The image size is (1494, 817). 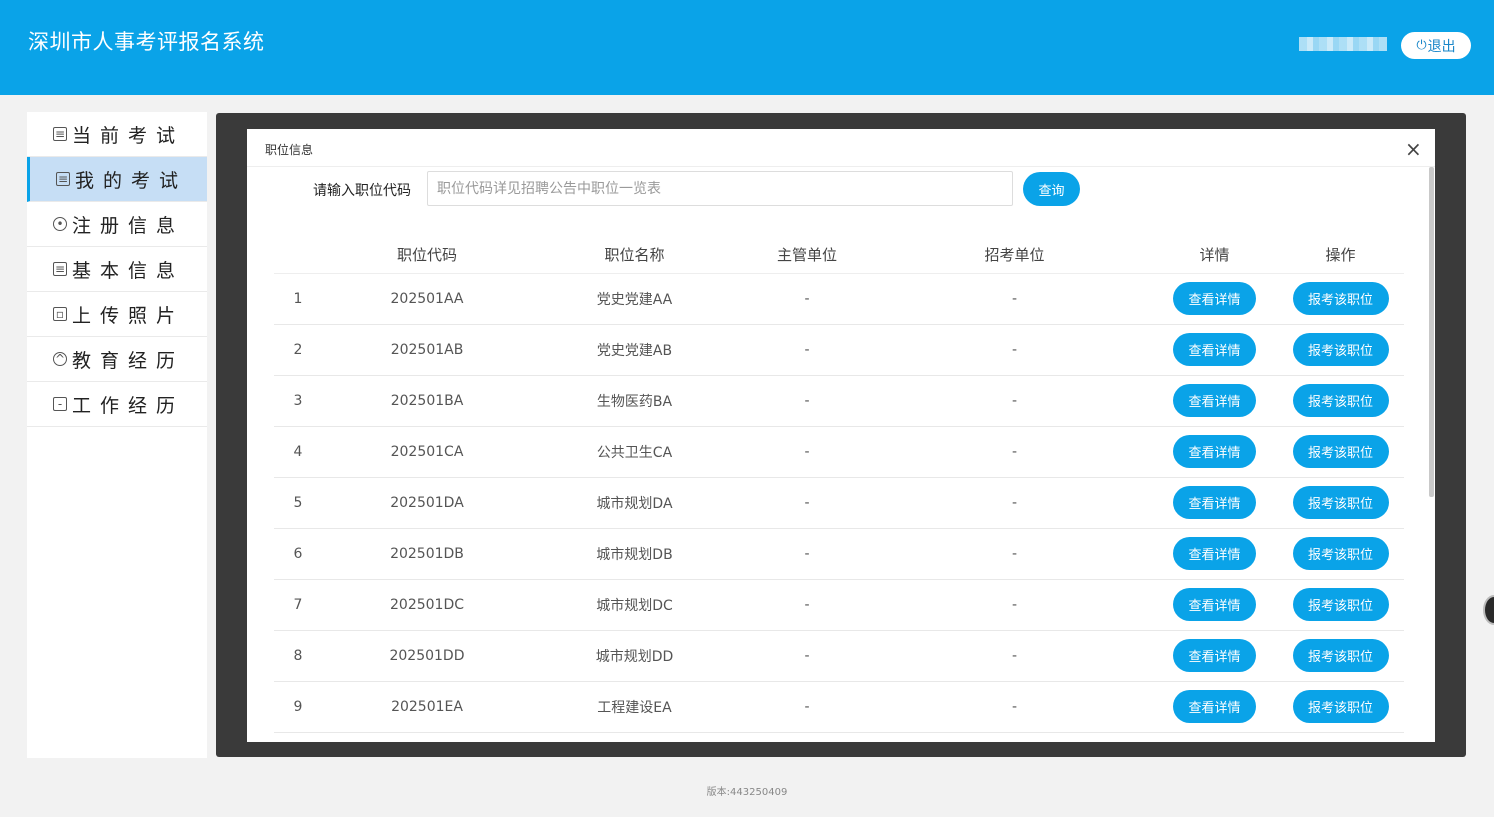 I want to click on row-index: 1, so click(x=298, y=299).